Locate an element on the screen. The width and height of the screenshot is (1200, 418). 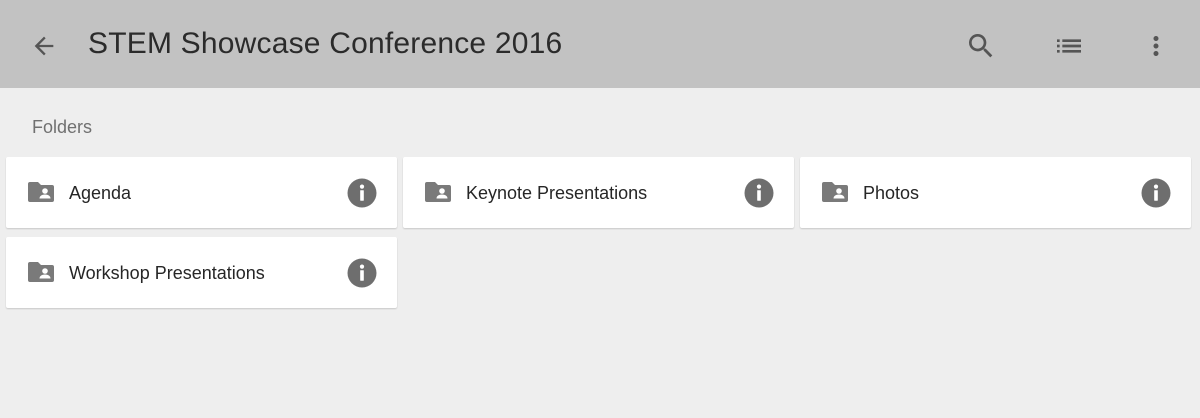
folder-card-agenda: Agenda is located at coordinates (201, 192).